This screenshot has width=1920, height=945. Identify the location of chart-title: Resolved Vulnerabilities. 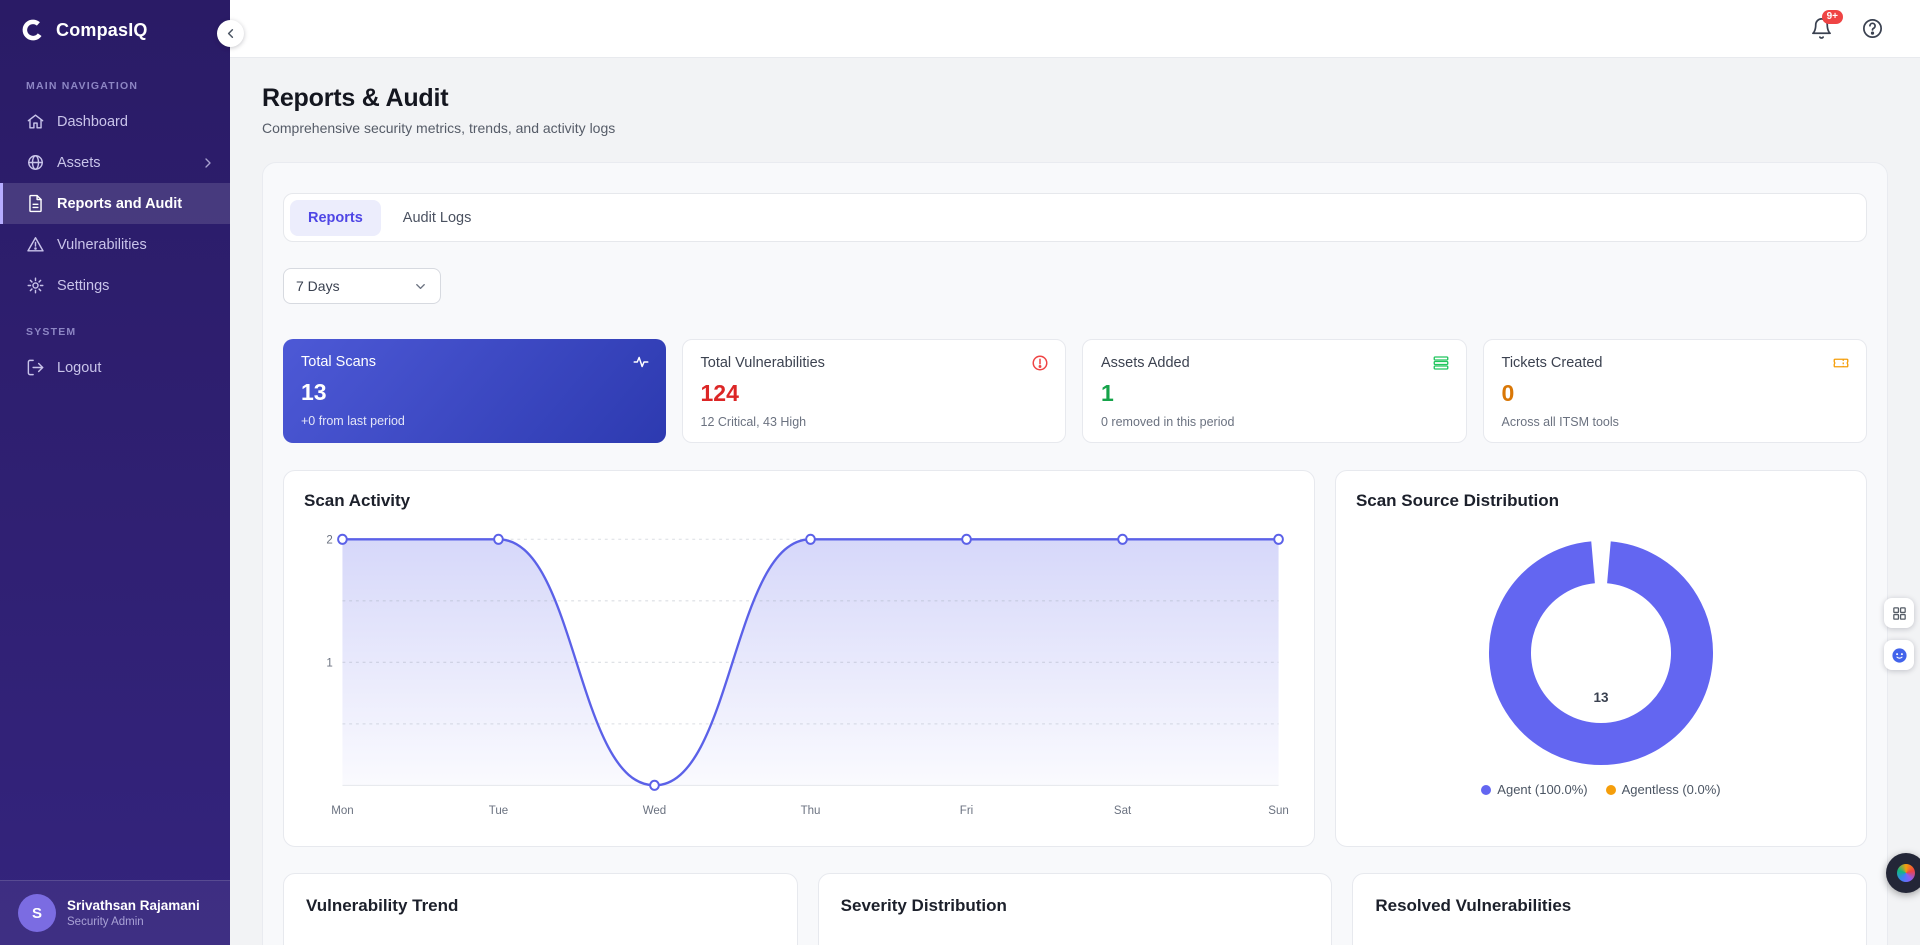
(1473, 905).